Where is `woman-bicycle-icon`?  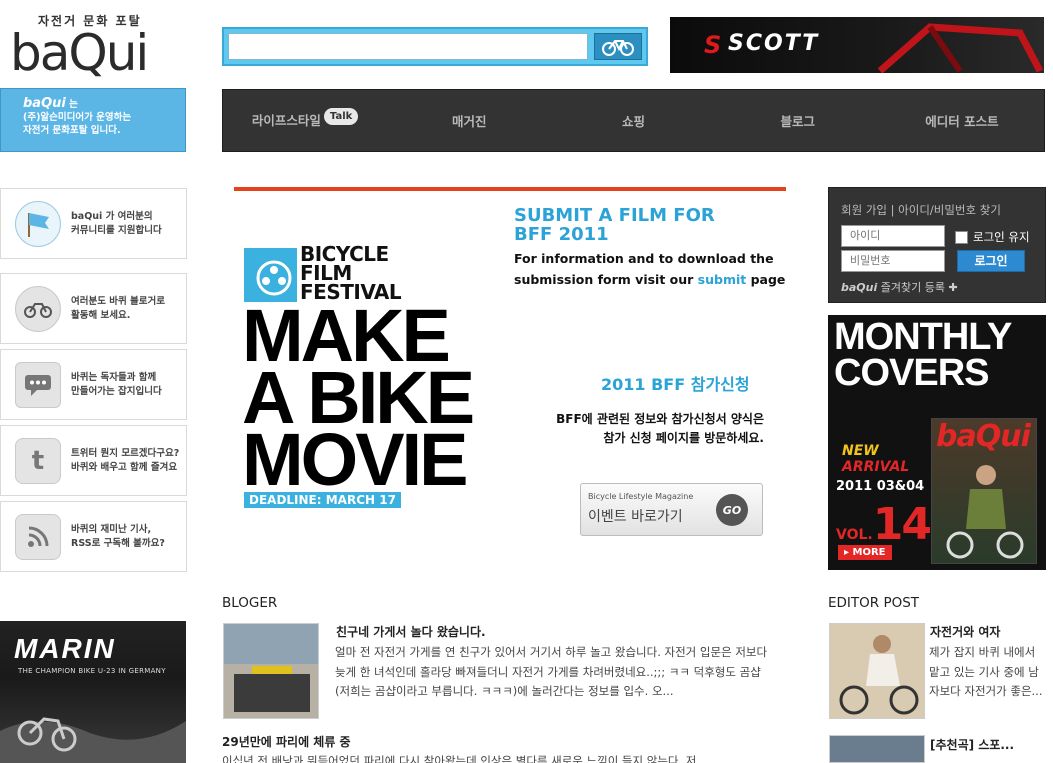
woman-bicycle-icon is located at coordinates (877, 671).